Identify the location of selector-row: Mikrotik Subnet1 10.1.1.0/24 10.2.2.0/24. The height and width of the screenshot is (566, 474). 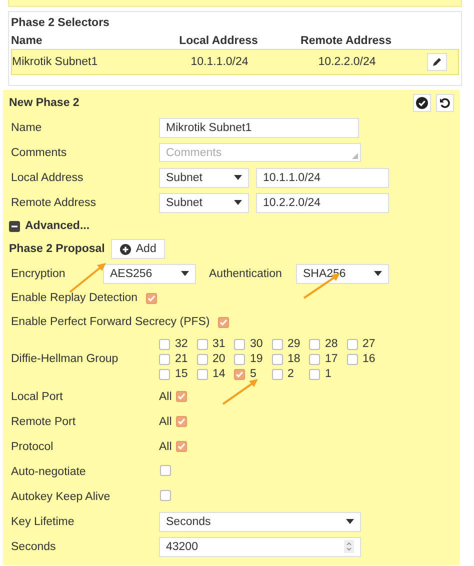
(235, 62).